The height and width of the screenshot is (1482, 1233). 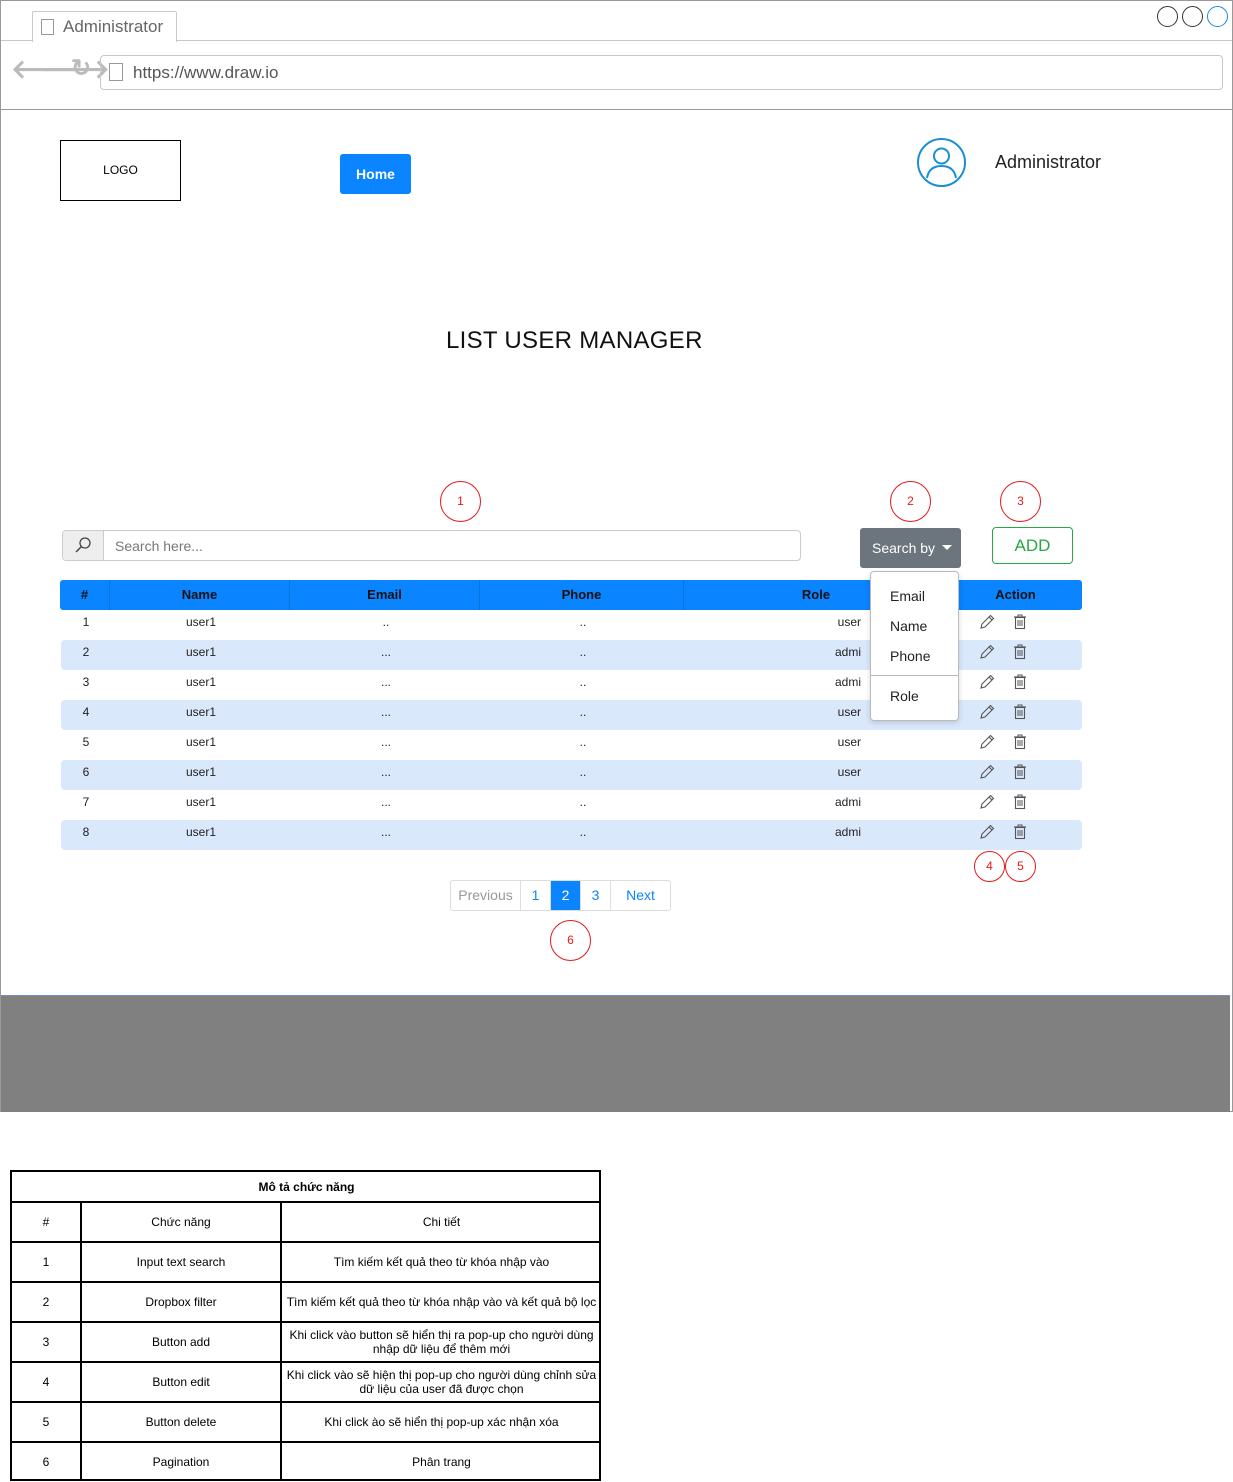 I want to click on pagination-page-1: 1, so click(x=536, y=895).